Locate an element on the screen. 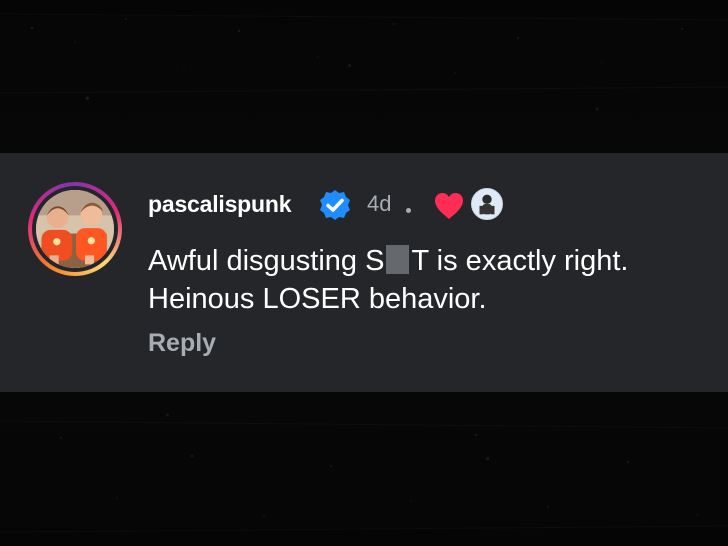 The image size is (728, 546). comment-text-before-censor: Awful disgusting S is located at coordinates (266, 261).